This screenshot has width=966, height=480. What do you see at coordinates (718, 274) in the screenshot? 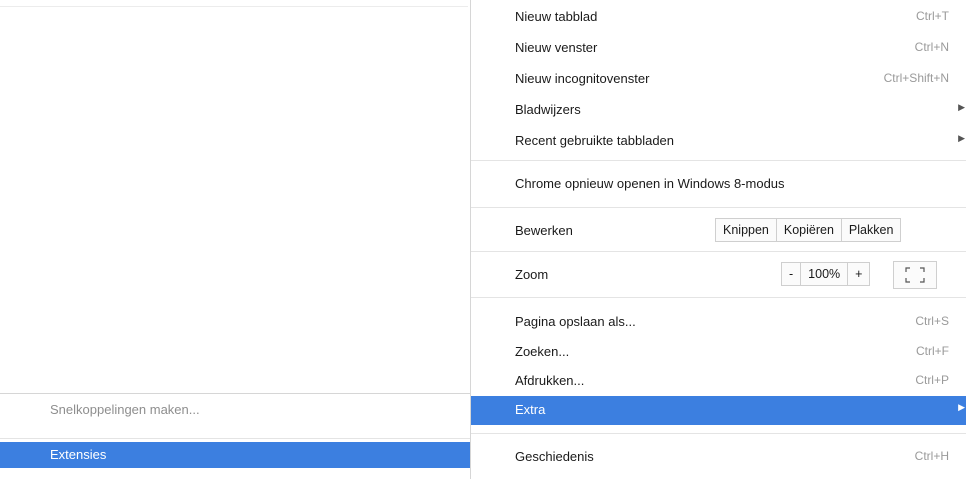
I see `menu-row-zoom: Zoom - 100% +` at bounding box center [718, 274].